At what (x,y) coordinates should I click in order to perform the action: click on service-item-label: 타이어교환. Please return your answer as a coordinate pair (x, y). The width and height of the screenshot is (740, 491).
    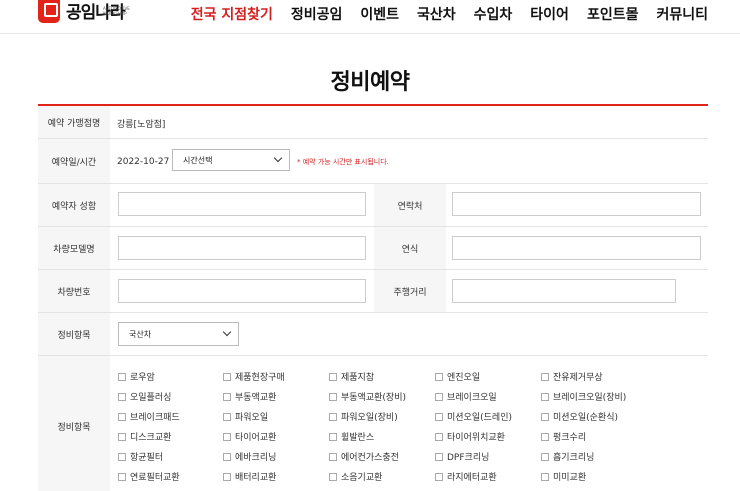
    Looking at the image, I should click on (256, 438).